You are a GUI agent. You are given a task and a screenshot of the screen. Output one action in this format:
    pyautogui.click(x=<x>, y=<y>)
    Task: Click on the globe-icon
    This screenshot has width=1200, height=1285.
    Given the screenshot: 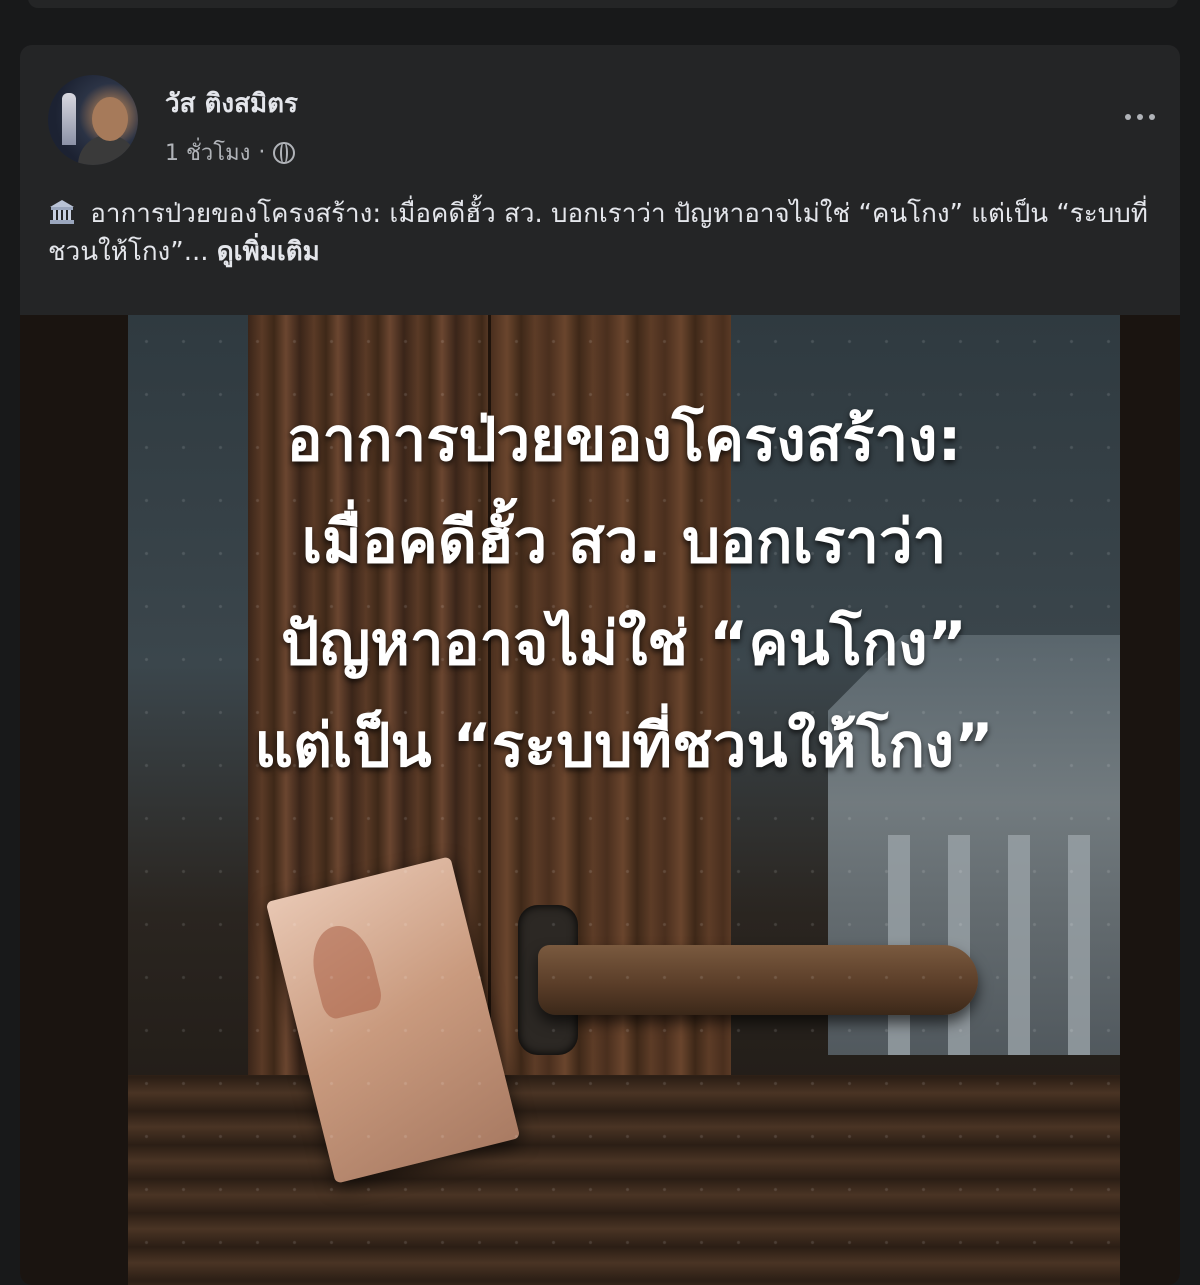 What is the action you would take?
    pyautogui.click(x=284, y=152)
    